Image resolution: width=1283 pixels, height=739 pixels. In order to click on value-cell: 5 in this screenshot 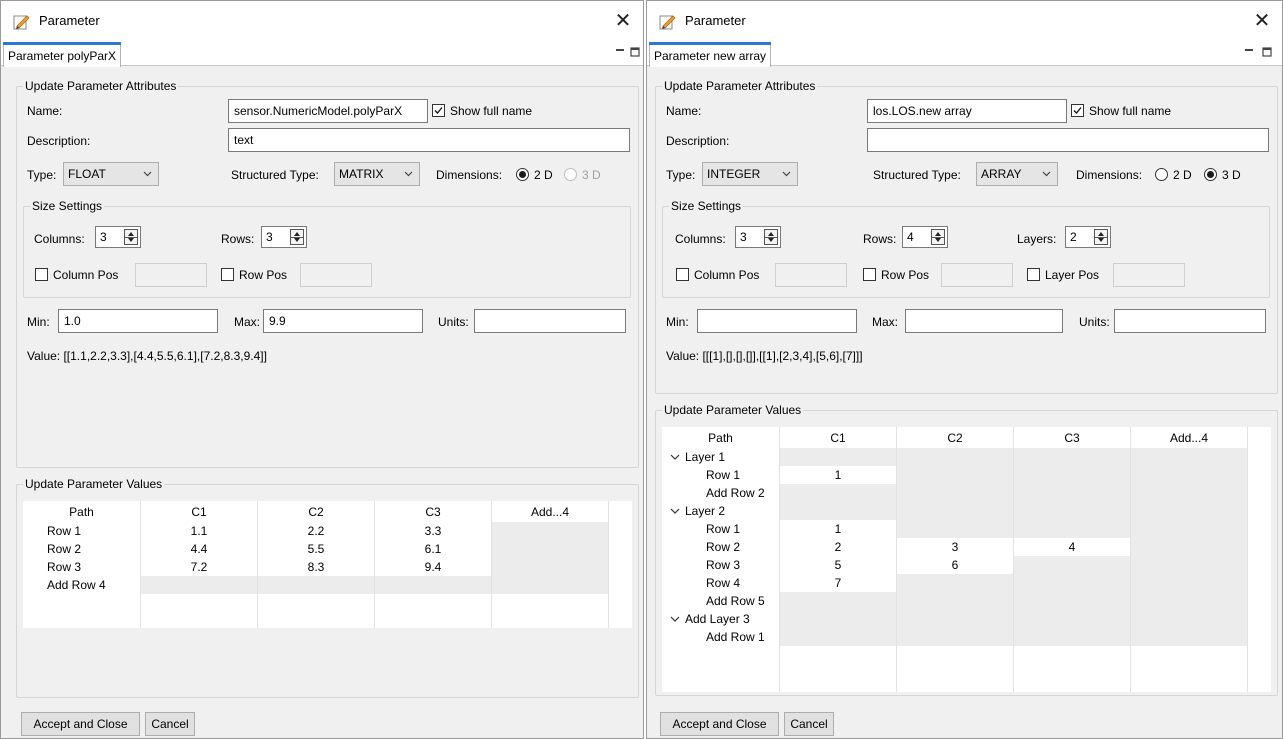, I will do `click(838, 565)`.